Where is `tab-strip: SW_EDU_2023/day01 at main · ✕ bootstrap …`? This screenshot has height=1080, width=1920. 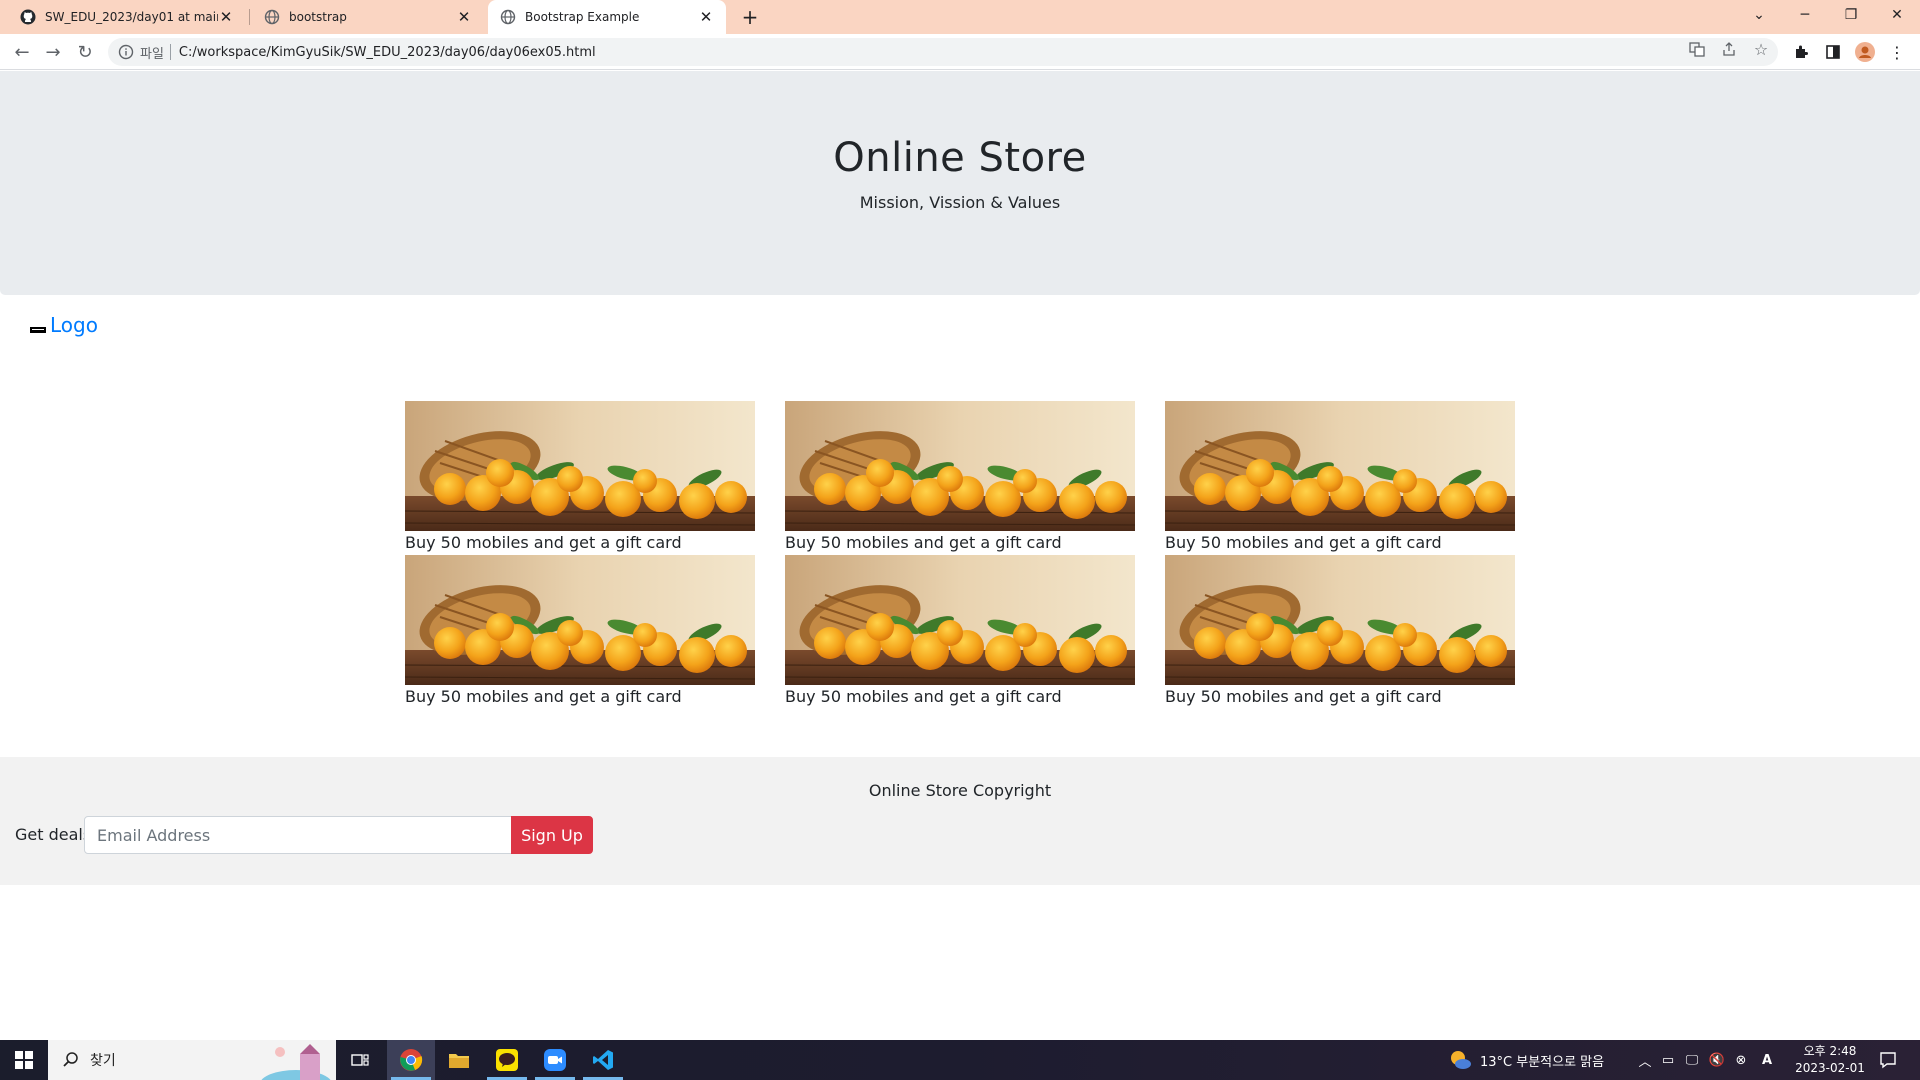 tab-strip: SW_EDU_2023/day01 at main · ✕ bootstrap … is located at coordinates (960, 17).